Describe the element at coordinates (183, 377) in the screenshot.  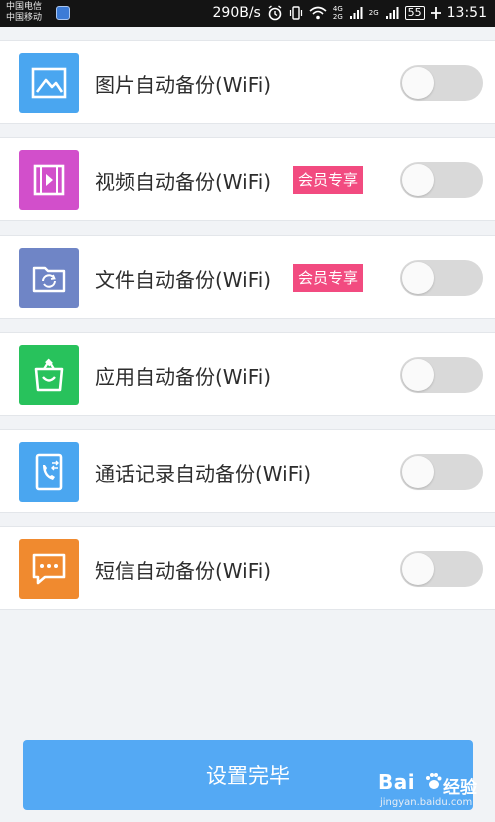
I see `backup-label-apps: 应用自动备份(WiFi)` at that location.